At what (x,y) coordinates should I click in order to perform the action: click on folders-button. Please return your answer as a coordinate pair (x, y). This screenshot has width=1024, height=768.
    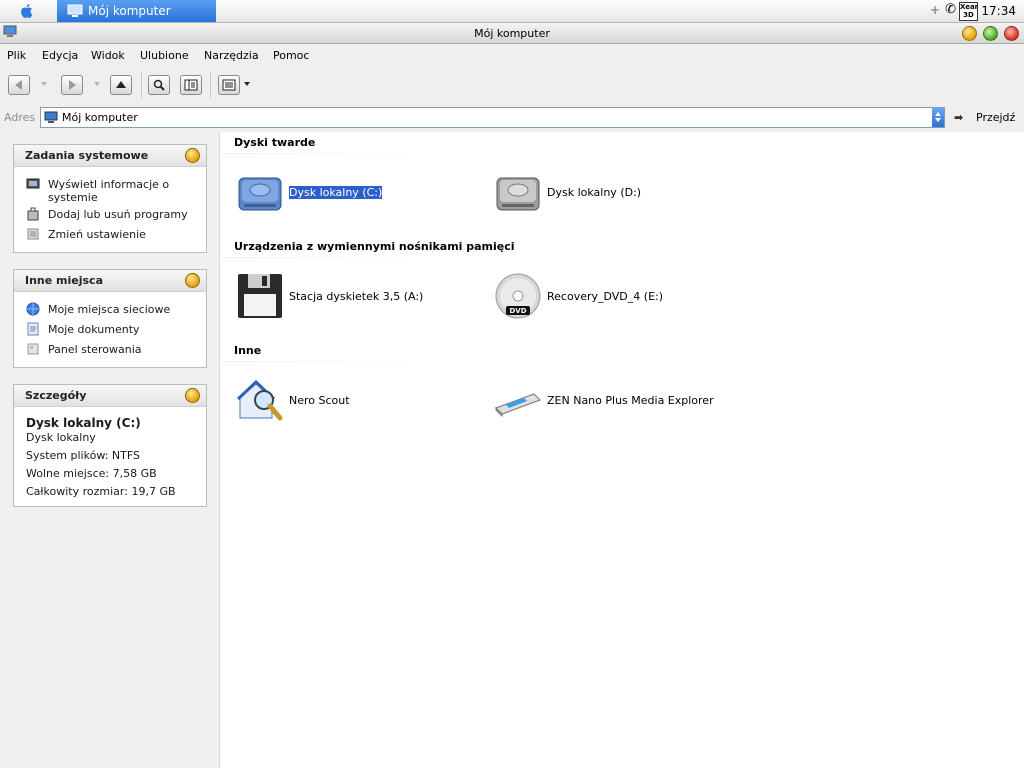
    Looking at the image, I should click on (191, 85).